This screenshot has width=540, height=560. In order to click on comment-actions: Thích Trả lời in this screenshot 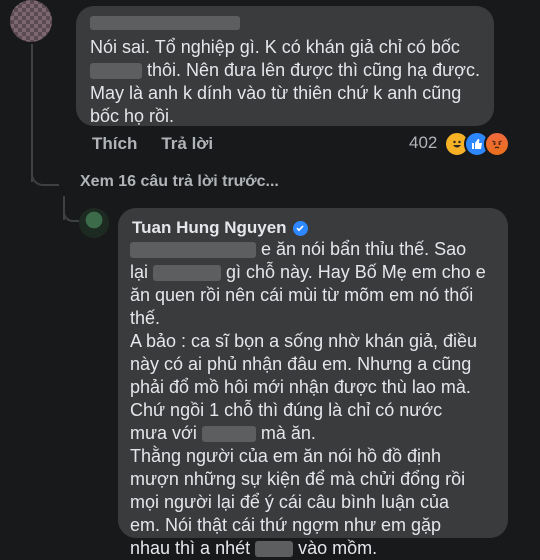, I will do `click(152, 144)`.